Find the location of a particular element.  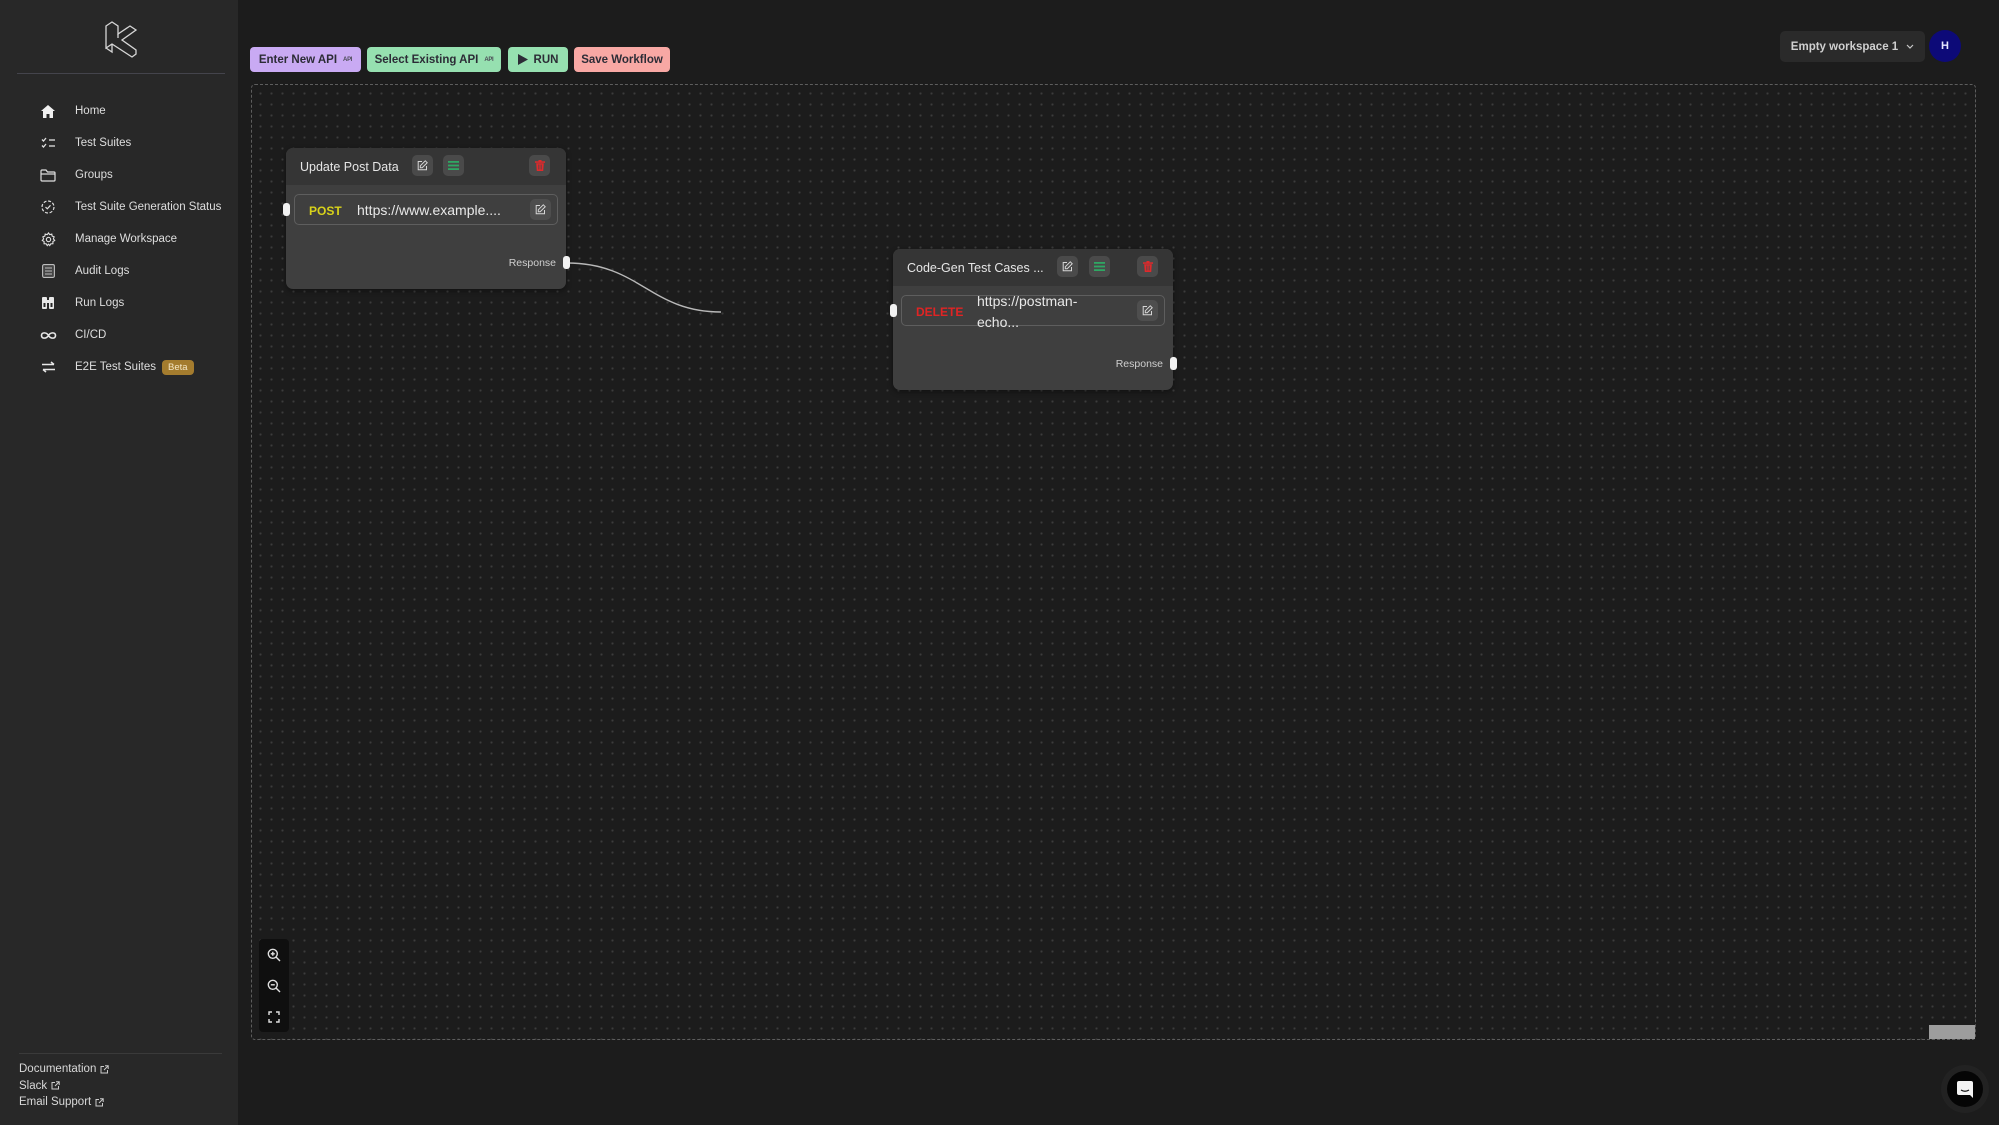

node-title: Update Post Data is located at coordinates (349, 167).